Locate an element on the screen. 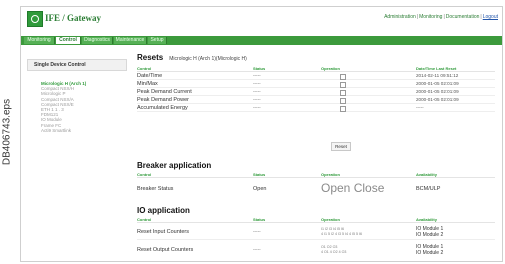  io-table-header: Control Status Operation Availability is located at coordinates (316, 220).